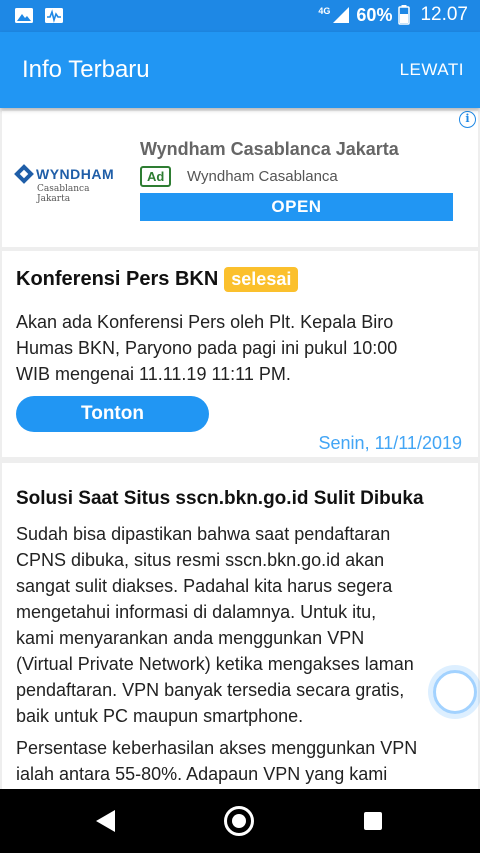 This screenshot has width=480, height=853. I want to click on battery-percent: 60%, so click(374, 14).